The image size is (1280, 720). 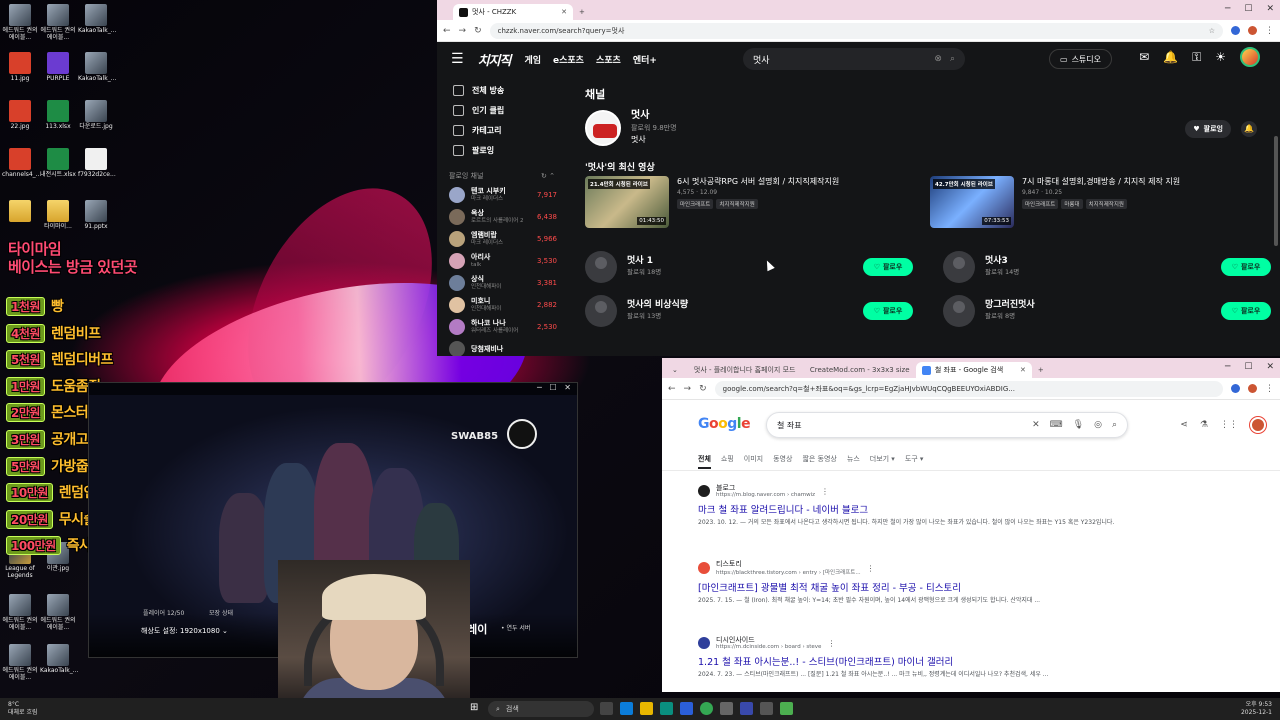 What do you see at coordinates (918, 509) in the screenshot?
I see `result-title-link: 마크 철 좌표 알려드립니다 - 네이버 블로그` at bounding box center [918, 509].